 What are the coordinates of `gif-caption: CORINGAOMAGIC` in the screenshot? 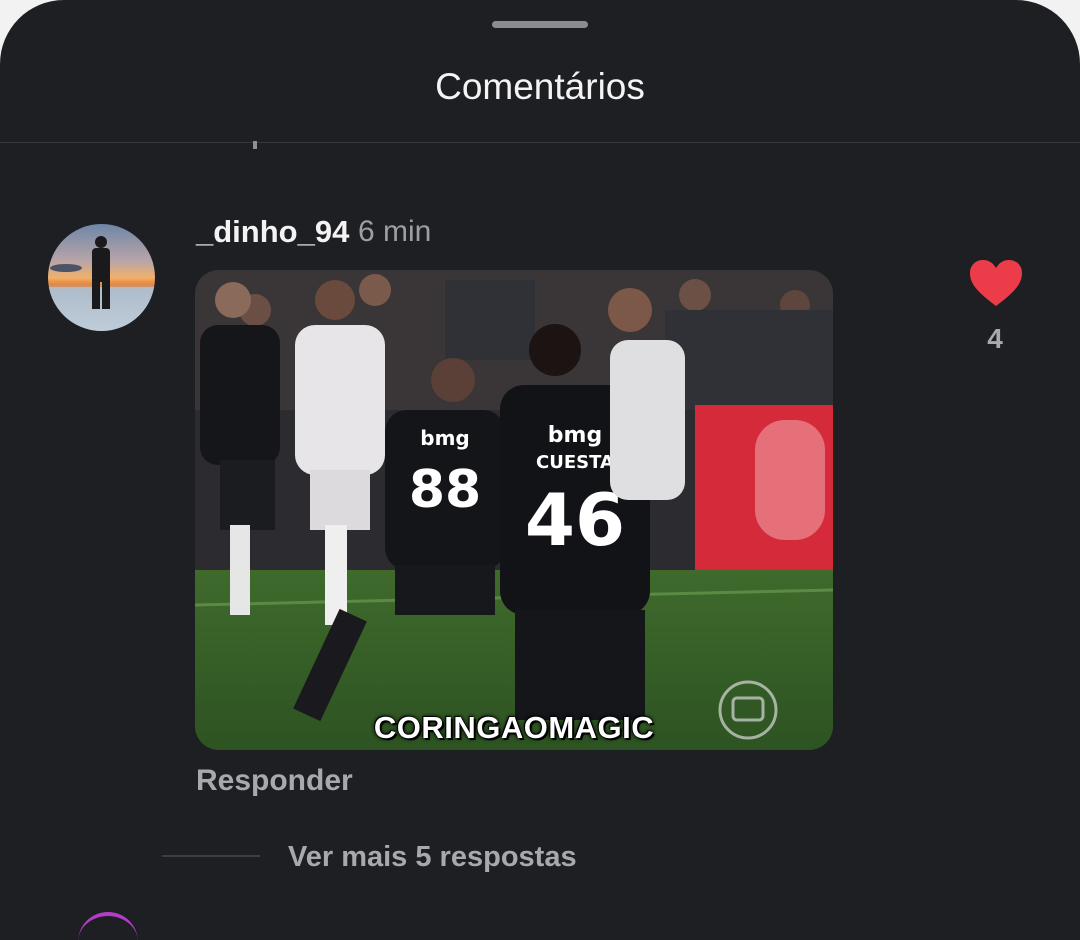 It's located at (514, 727).